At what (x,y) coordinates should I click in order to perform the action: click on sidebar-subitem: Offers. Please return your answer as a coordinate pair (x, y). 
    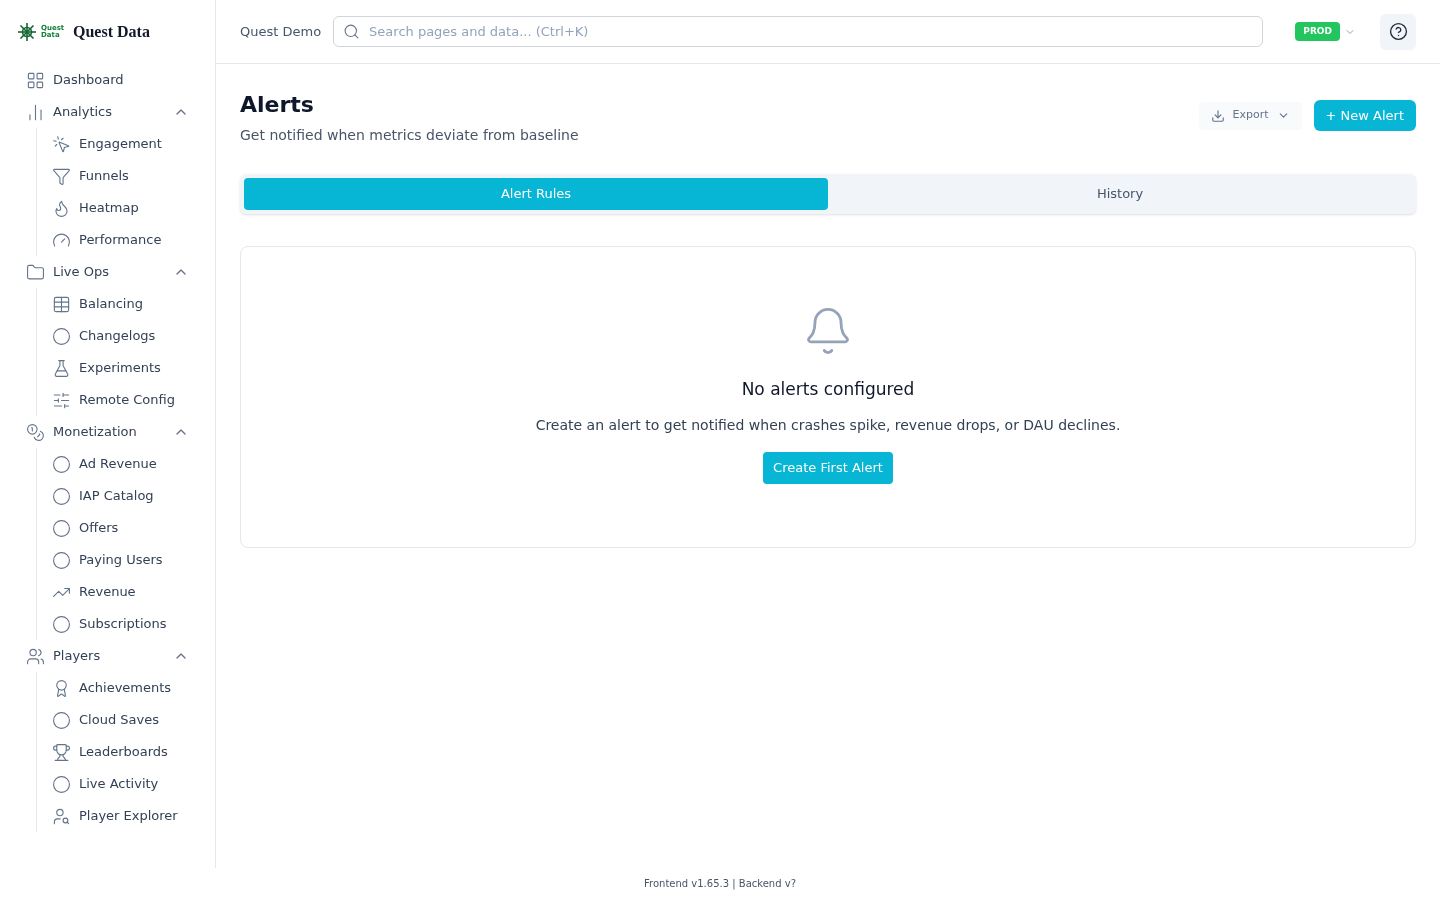
    Looking at the image, I should click on (120, 528).